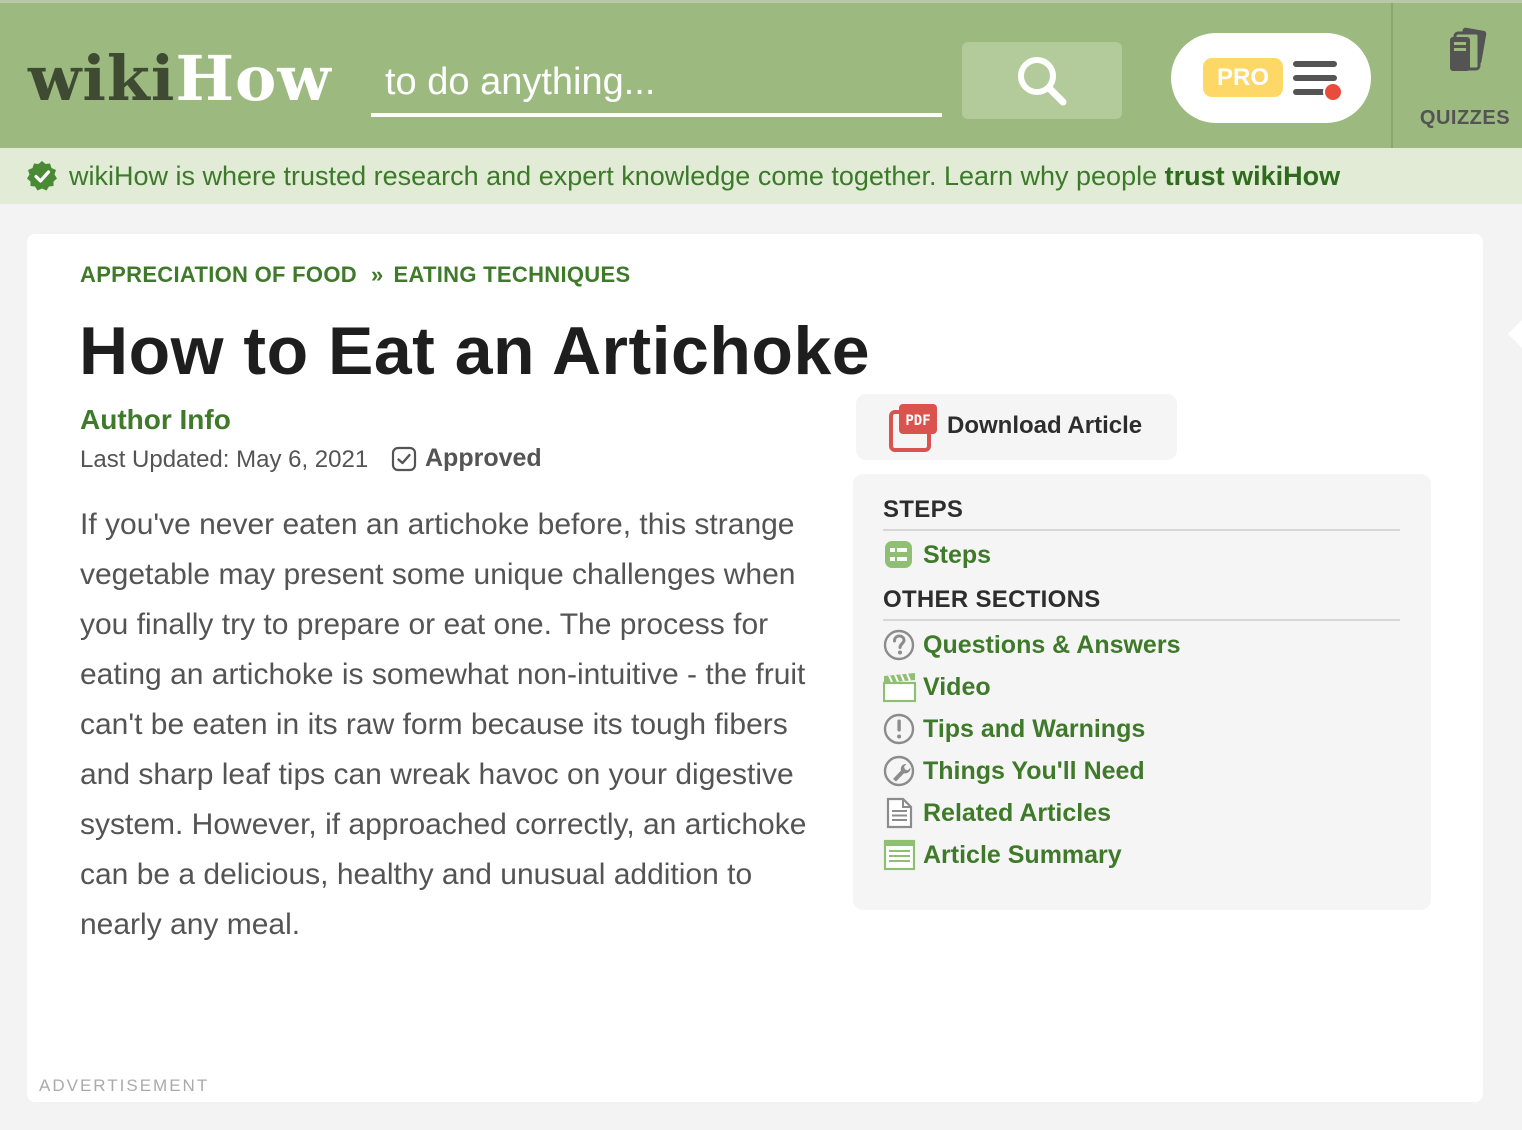 The width and height of the screenshot is (1522, 1130). I want to click on quizzes-label: QUIZZES, so click(1465, 118).